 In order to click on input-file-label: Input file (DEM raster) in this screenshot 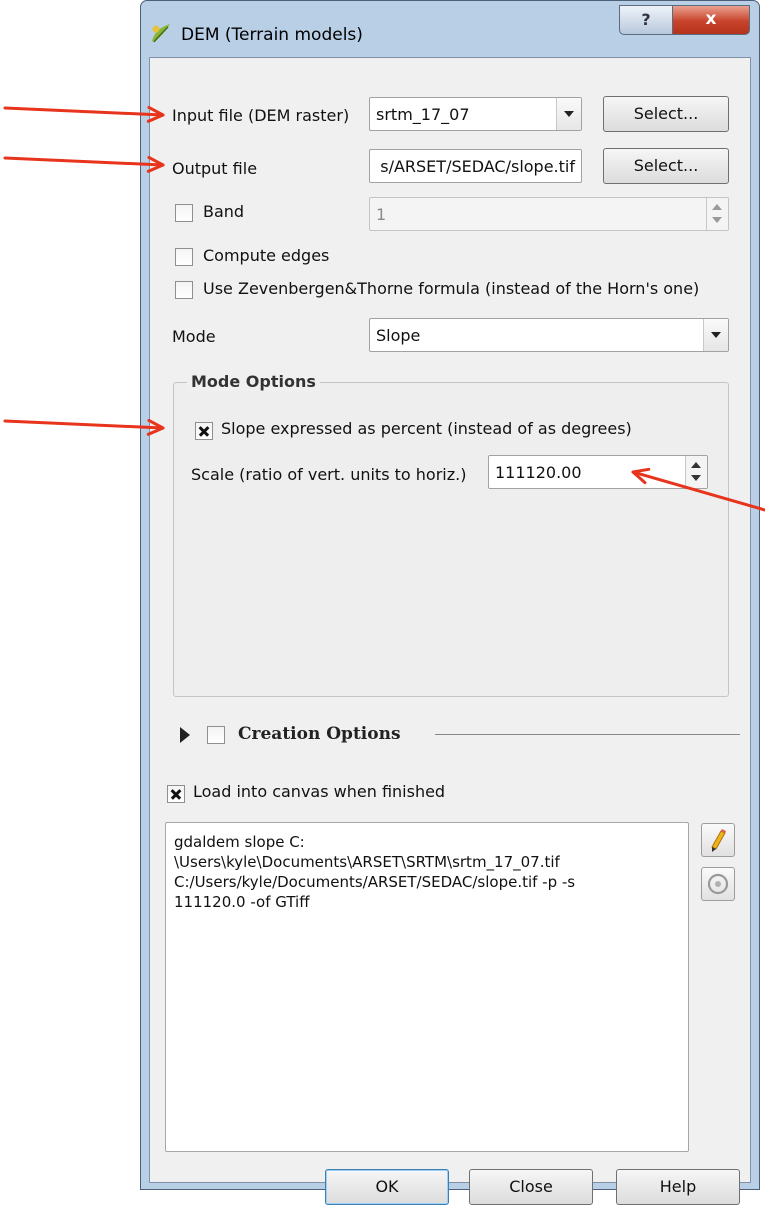, I will do `click(261, 115)`.